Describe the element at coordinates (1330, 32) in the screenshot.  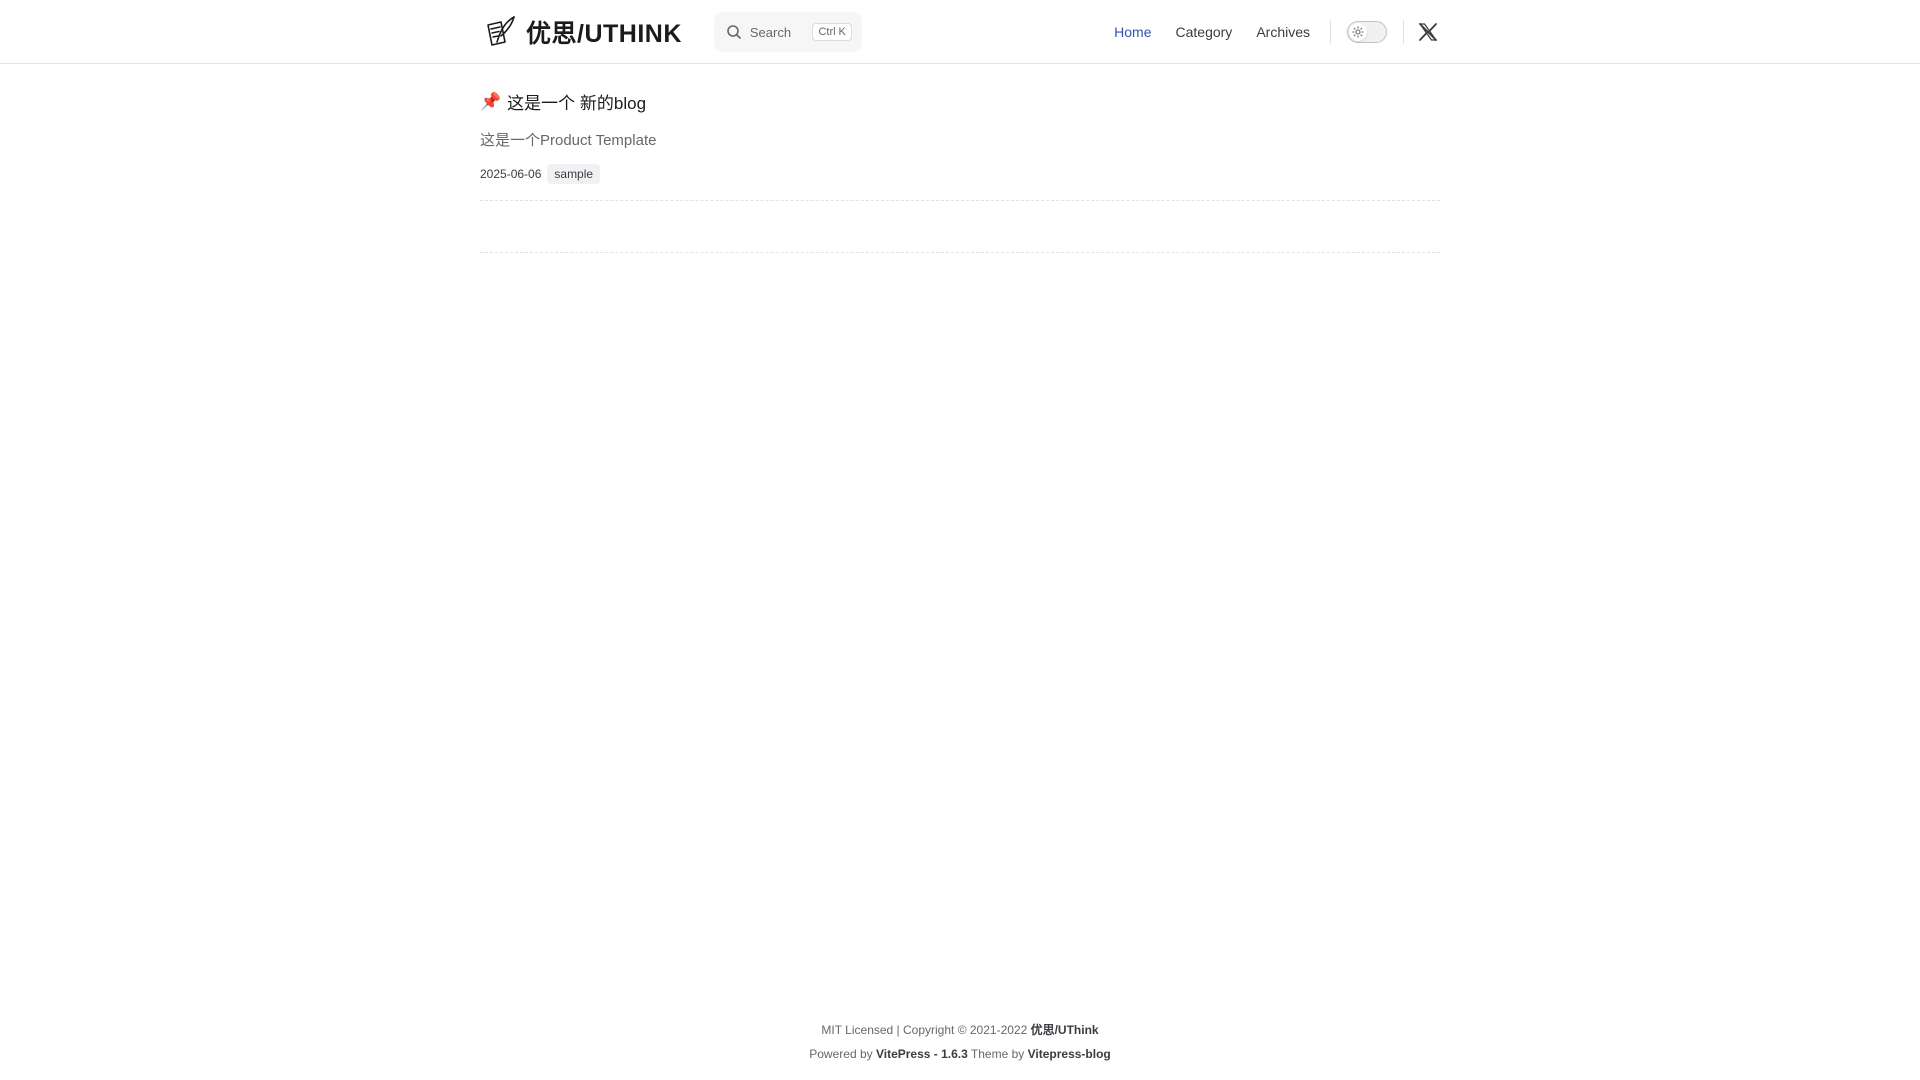
I see `nav-divider` at that location.